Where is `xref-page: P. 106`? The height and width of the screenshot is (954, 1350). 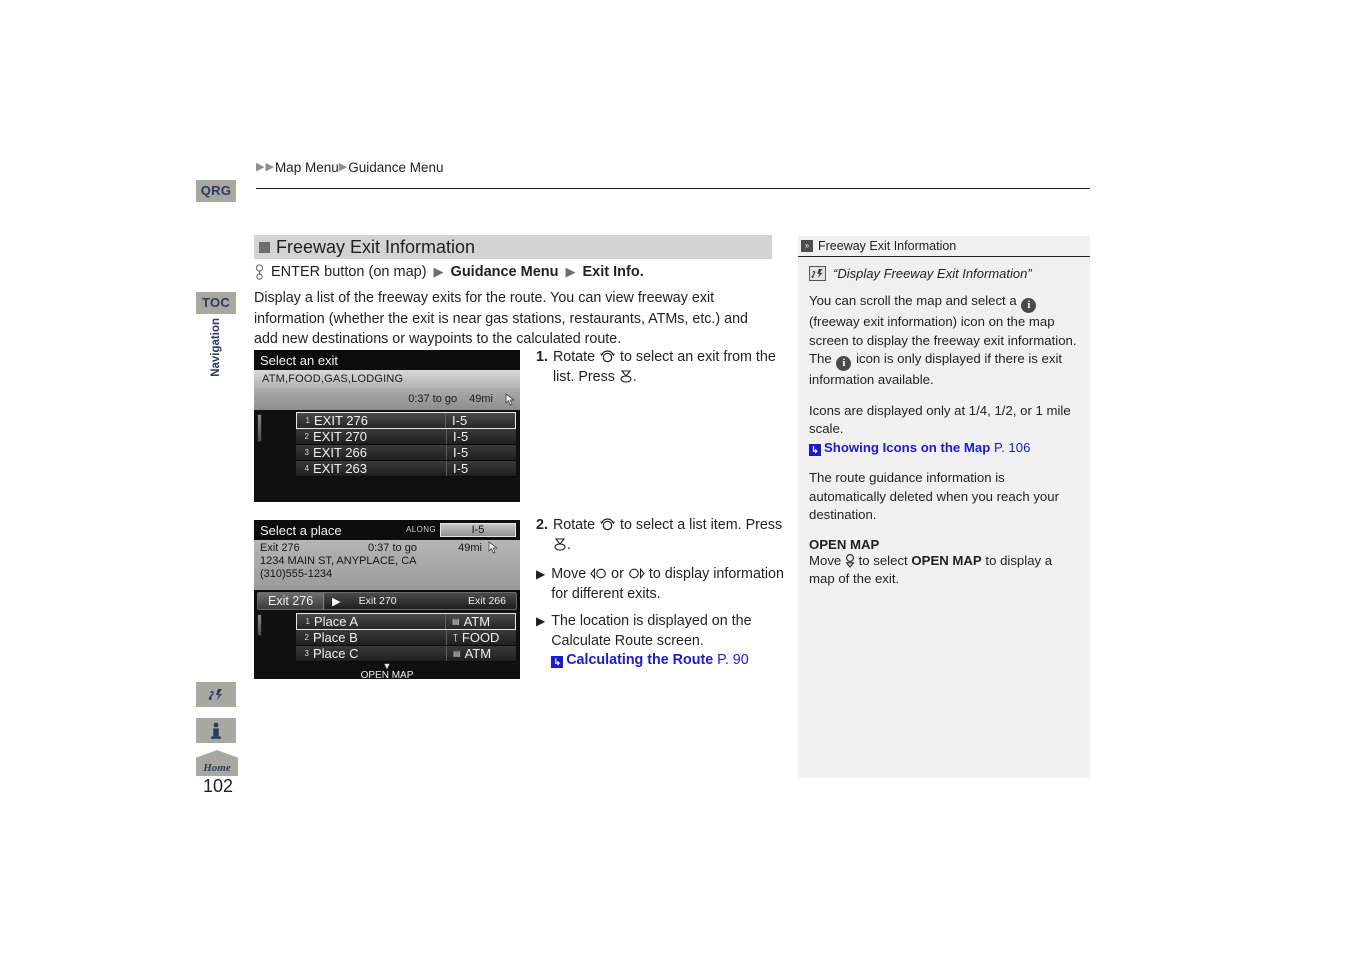 xref-page: P. 106 is located at coordinates (1012, 447).